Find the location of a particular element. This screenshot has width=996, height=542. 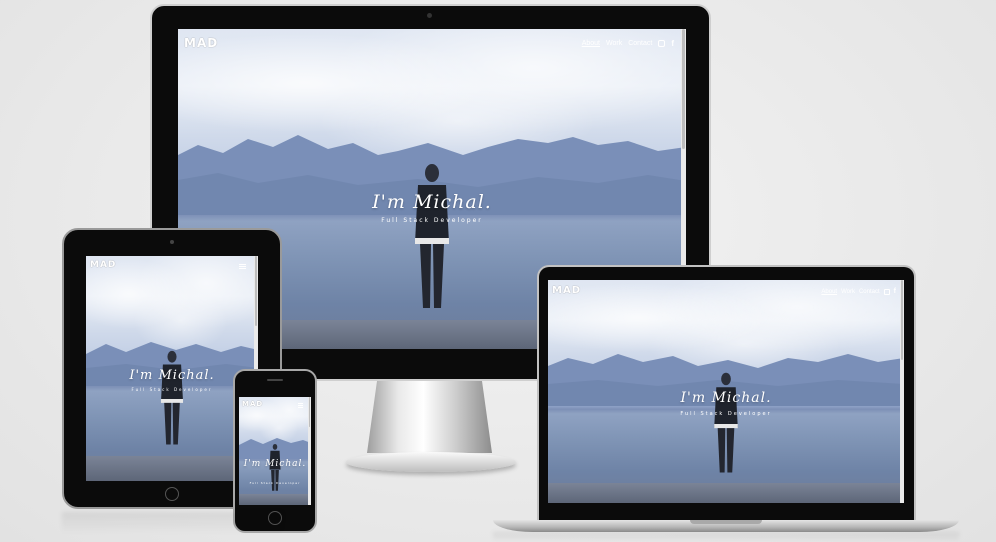

monitor-base is located at coordinates (431, 462).